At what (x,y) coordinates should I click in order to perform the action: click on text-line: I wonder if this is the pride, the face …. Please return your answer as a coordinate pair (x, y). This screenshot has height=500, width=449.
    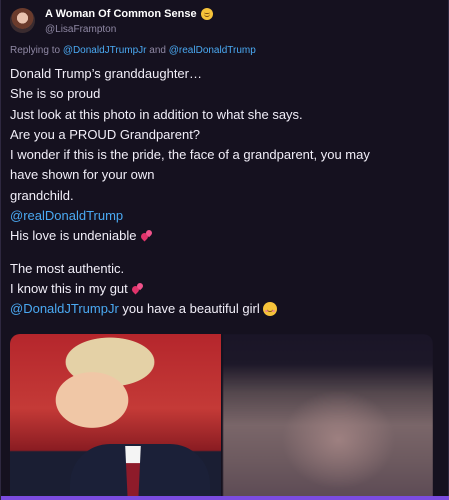
    Looking at the image, I should click on (190, 155).